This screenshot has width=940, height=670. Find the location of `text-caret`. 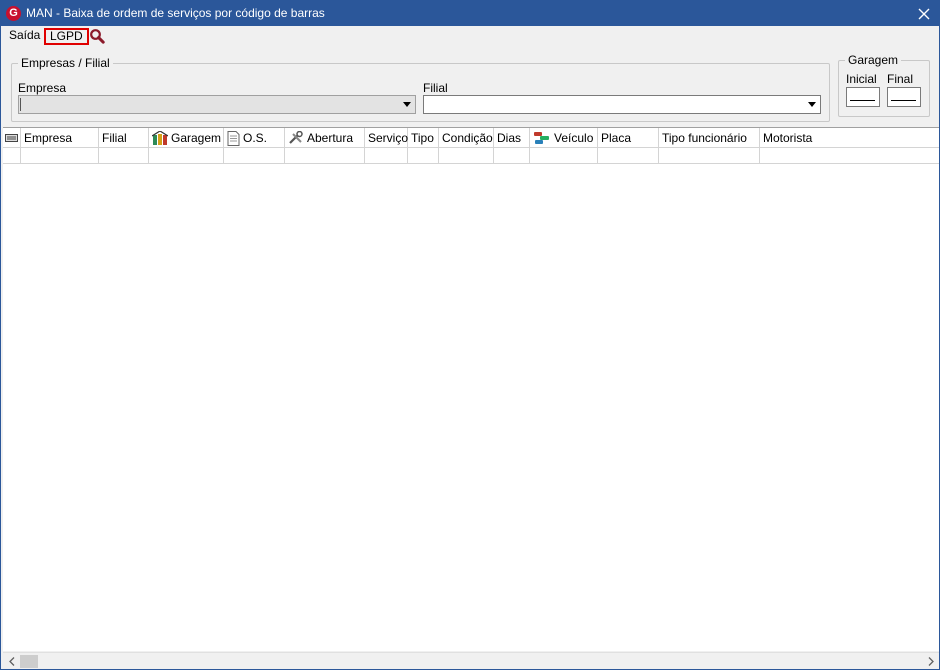

text-caret is located at coordinates (20, 104).